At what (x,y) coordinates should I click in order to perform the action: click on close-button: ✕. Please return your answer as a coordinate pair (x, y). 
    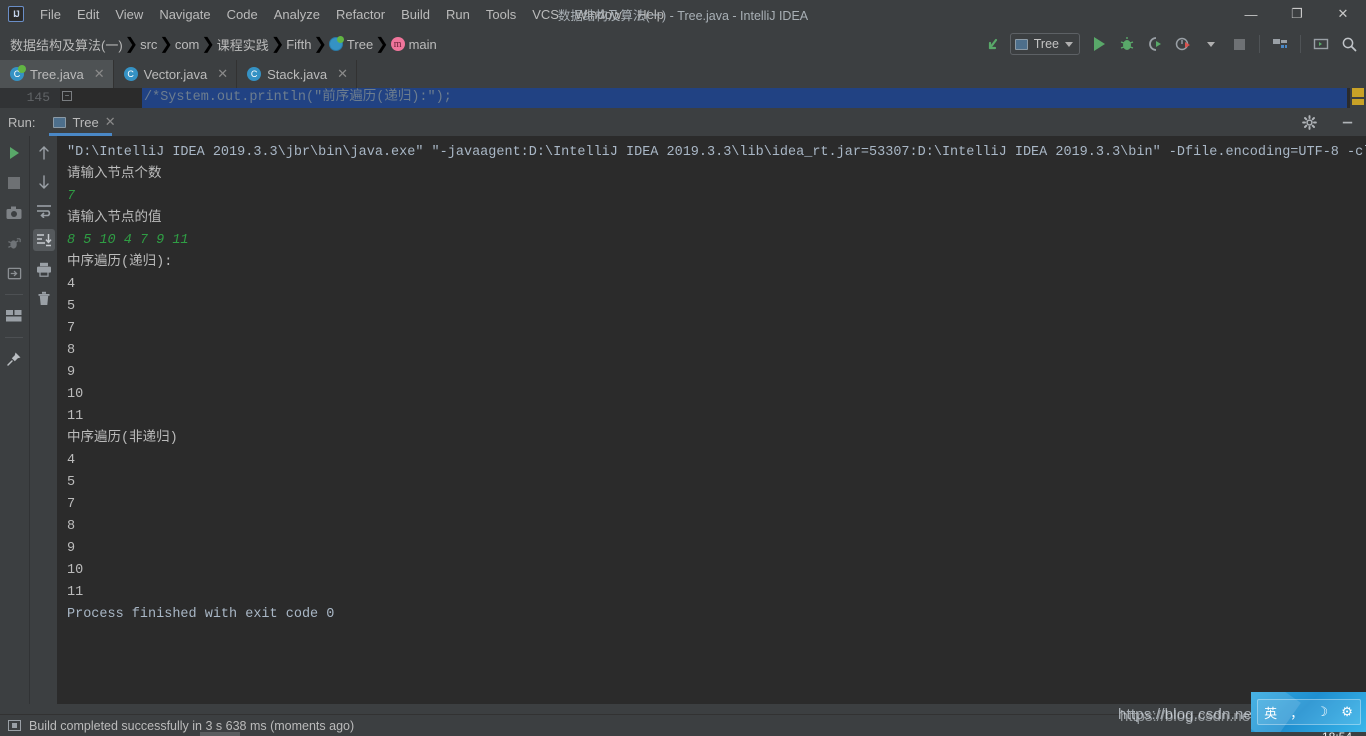
    Looking at the image, I should click on (1343, 14).